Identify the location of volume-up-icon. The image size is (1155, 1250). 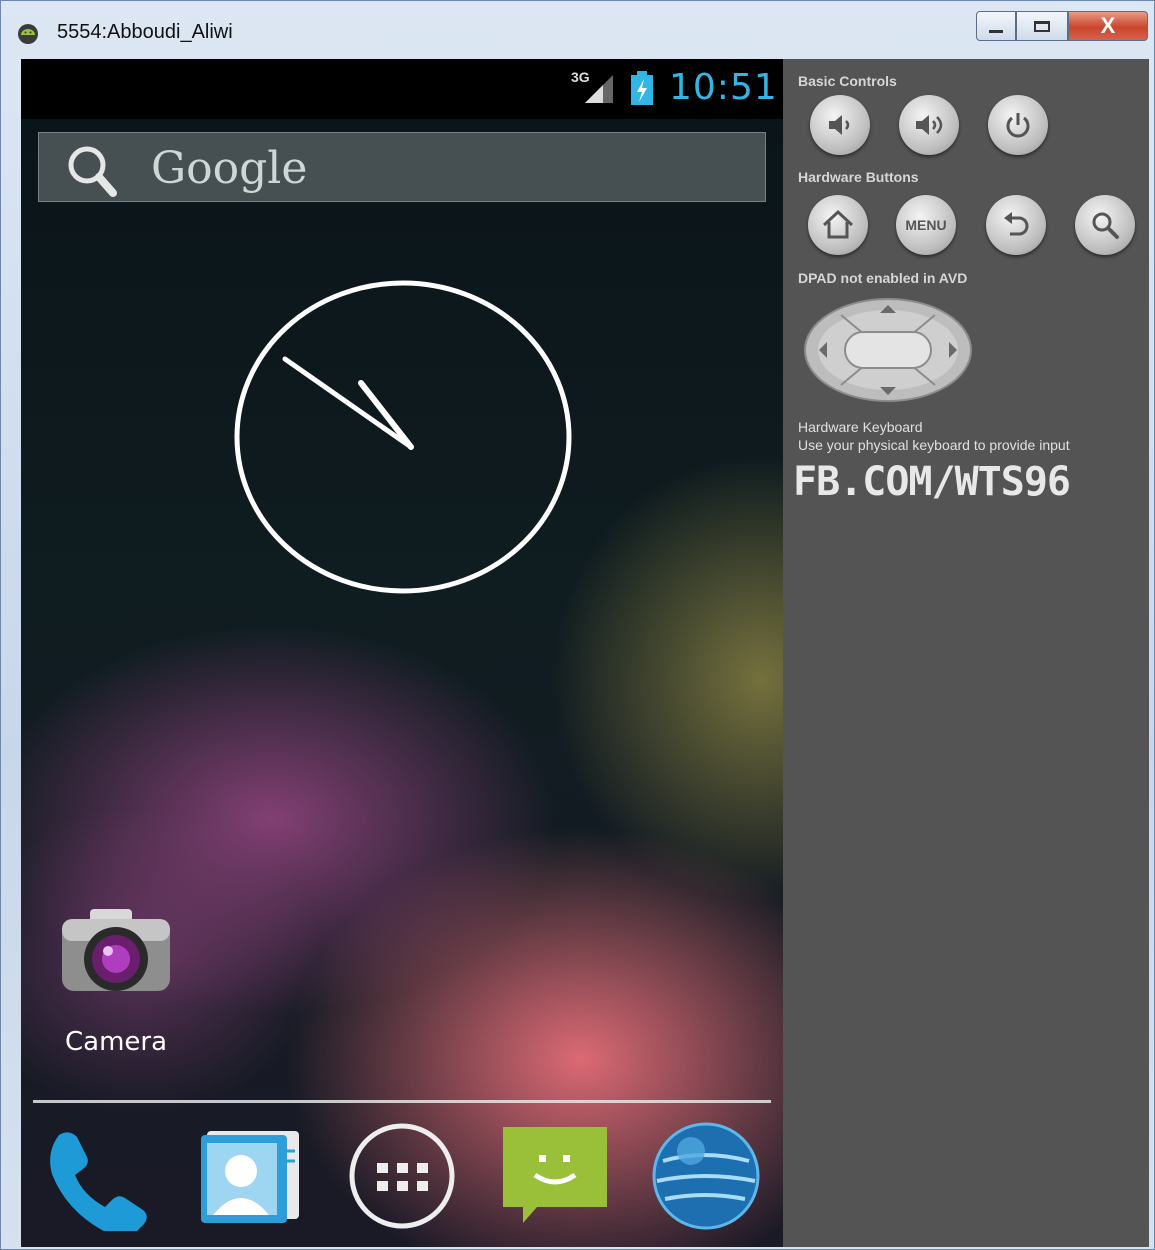
(929, 125).